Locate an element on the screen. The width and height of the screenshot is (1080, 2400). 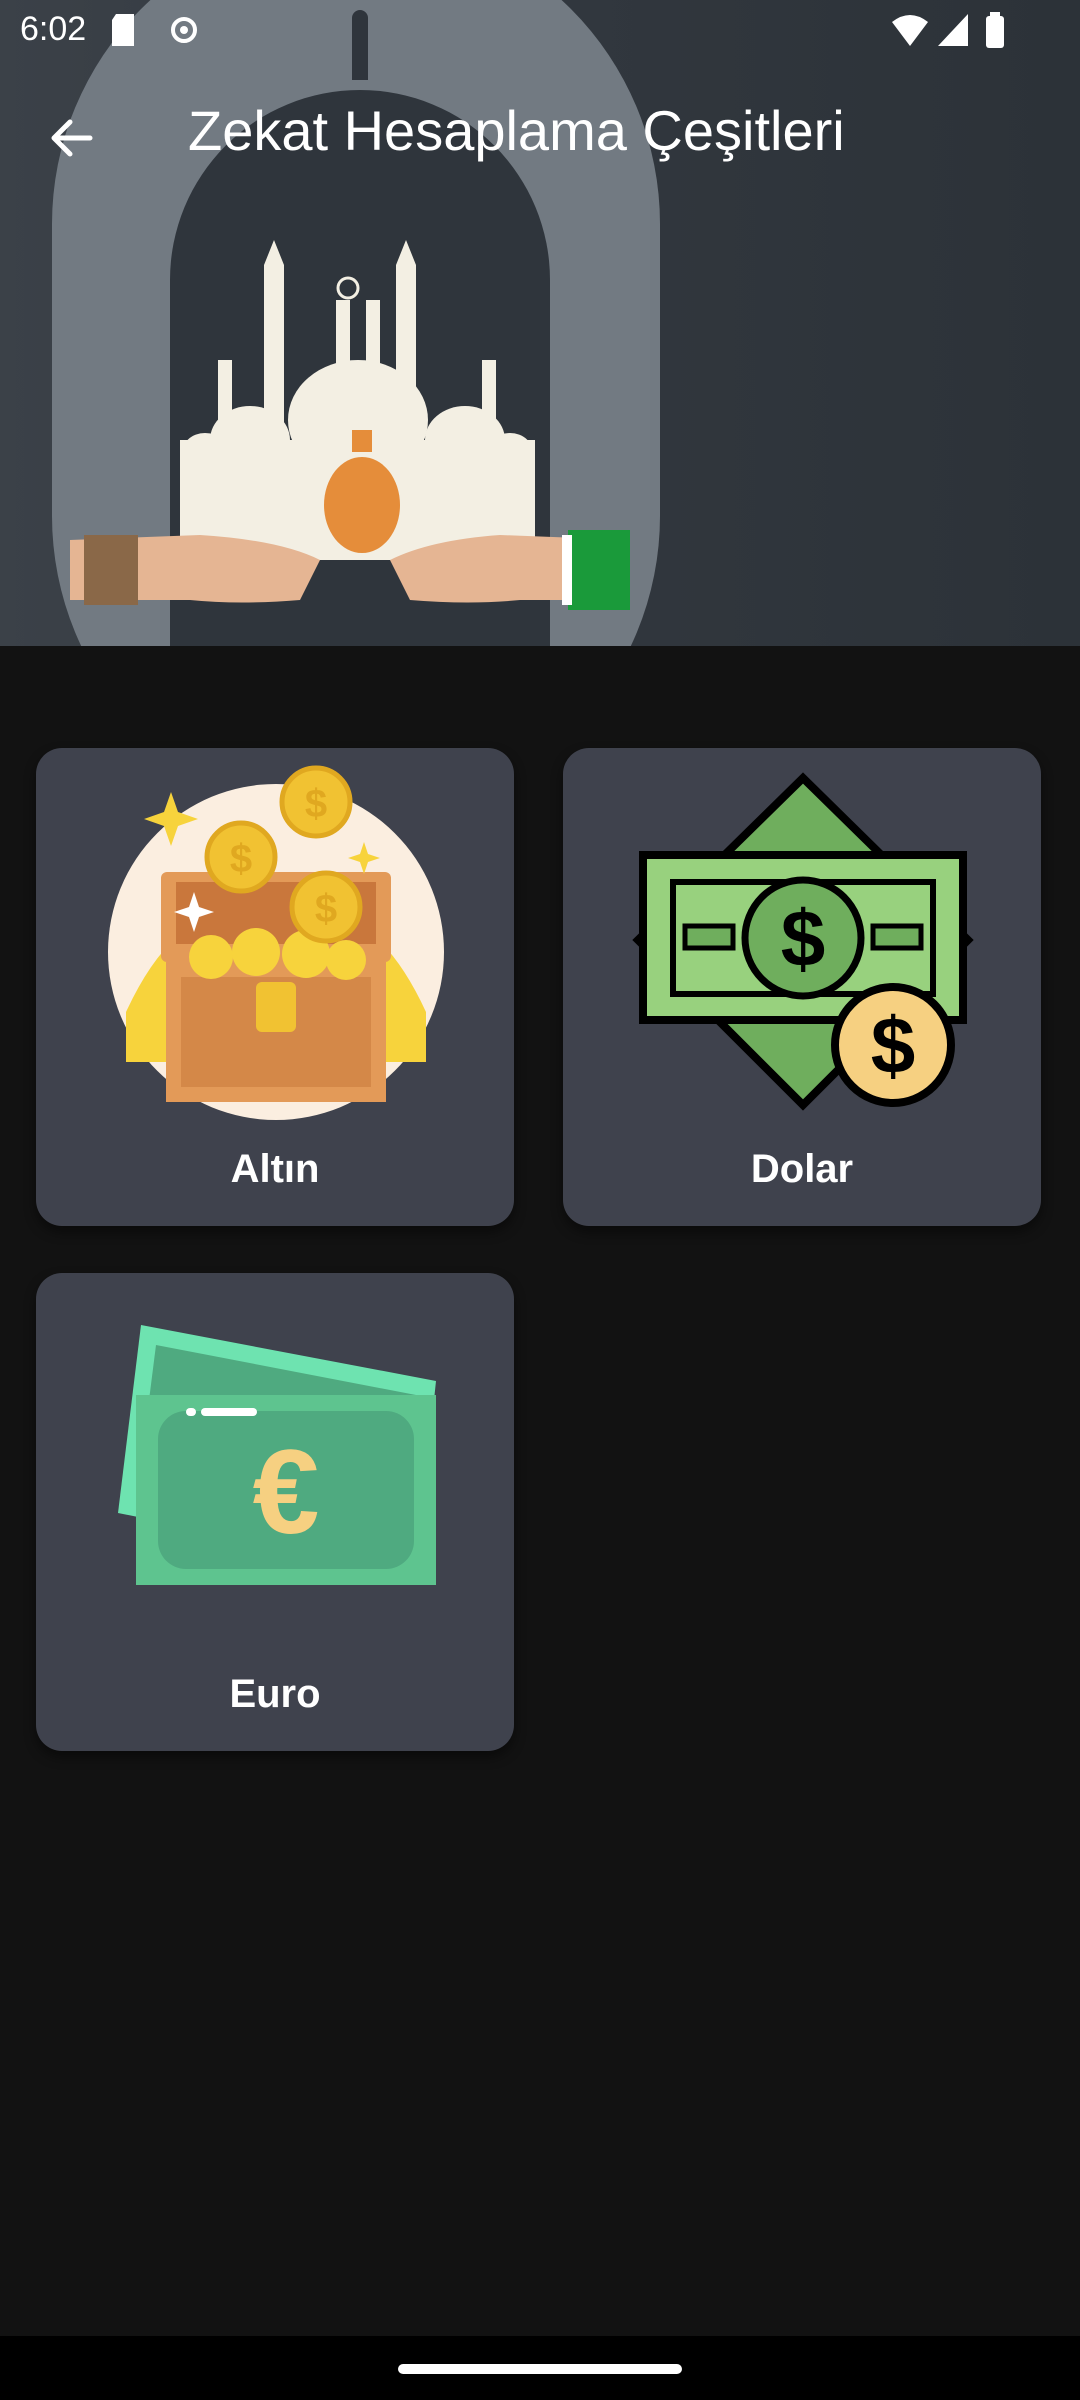
category-card-dollar: $ $ Dolar is located at coordinates (802, 987).